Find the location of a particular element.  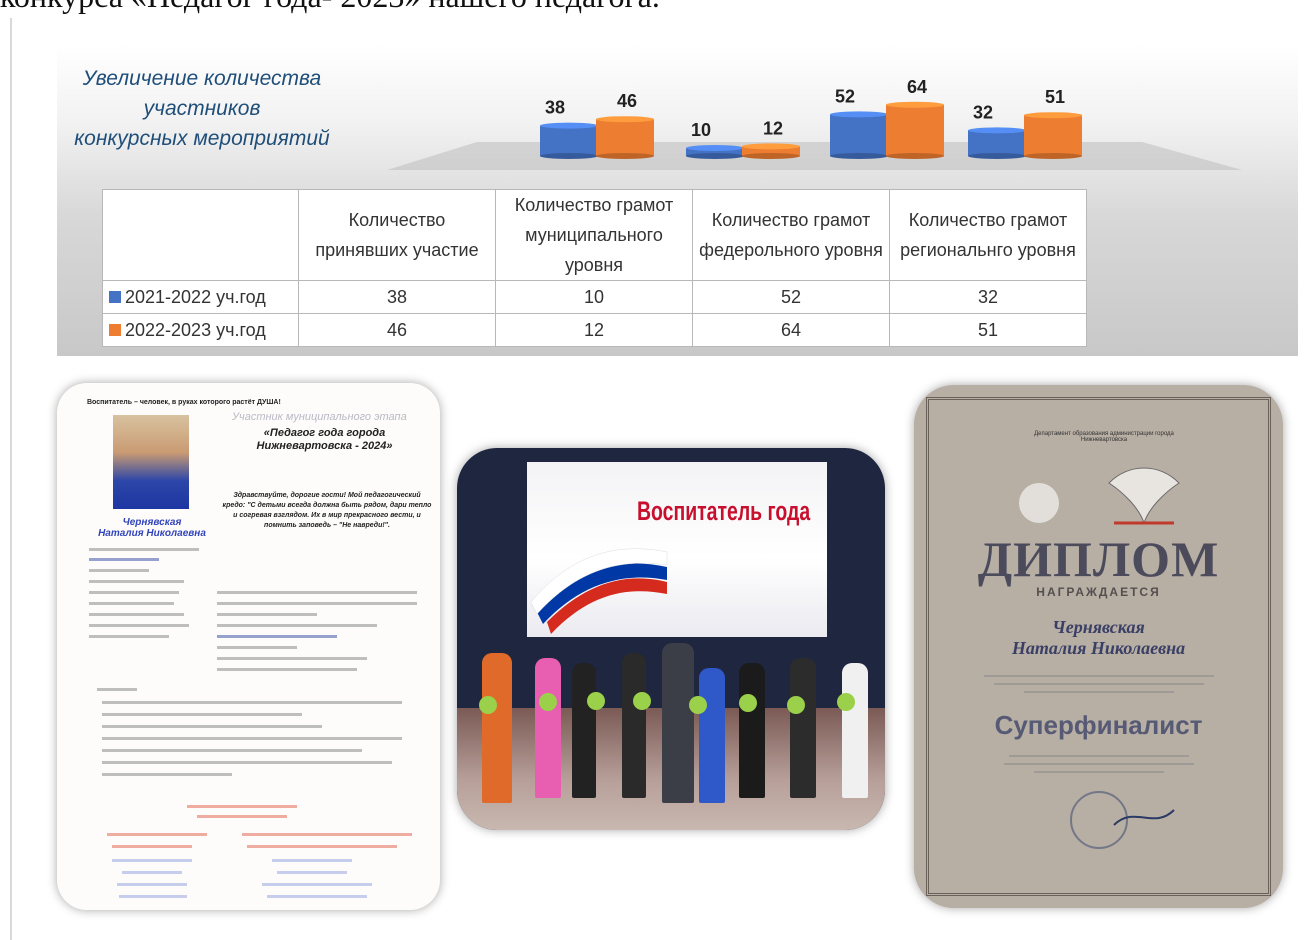

table-cell: 32 is located at coordinates (988, 297).